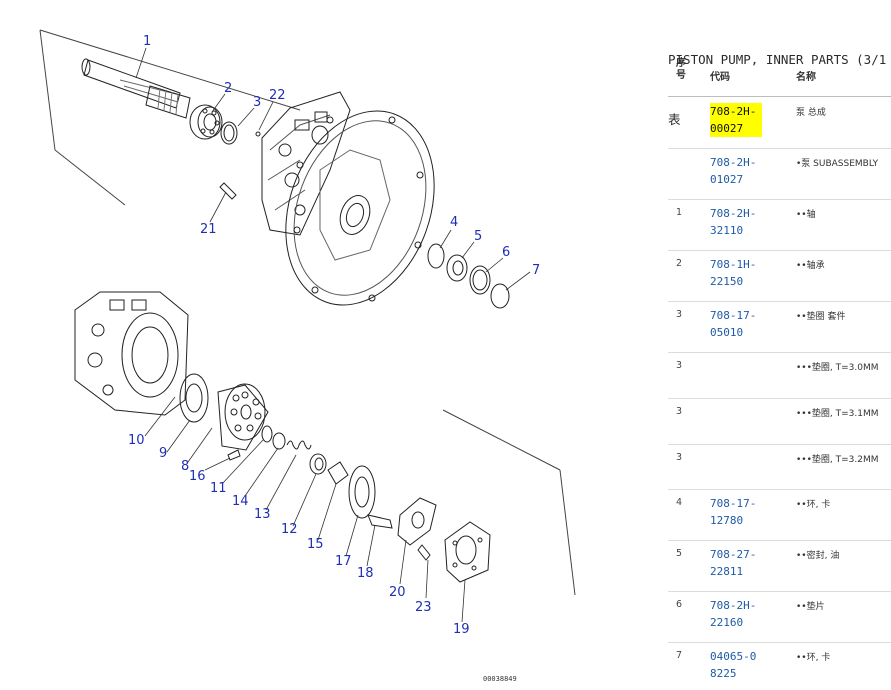 The image size is (891, 690). I want to click on row-seq: 2, so click(679, 263).